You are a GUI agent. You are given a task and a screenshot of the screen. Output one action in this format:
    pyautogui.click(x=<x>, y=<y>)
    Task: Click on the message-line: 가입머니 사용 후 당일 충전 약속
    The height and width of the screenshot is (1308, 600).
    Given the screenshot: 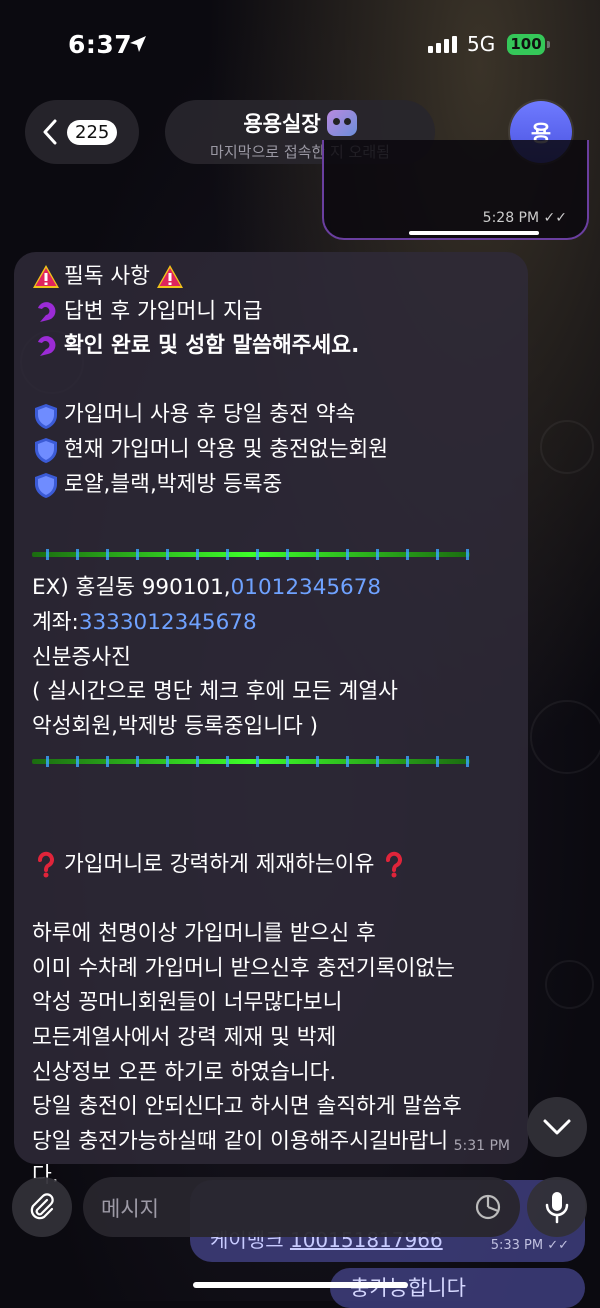 What is the action you would take?
    pyautogui.click(x=275, y=415)
    